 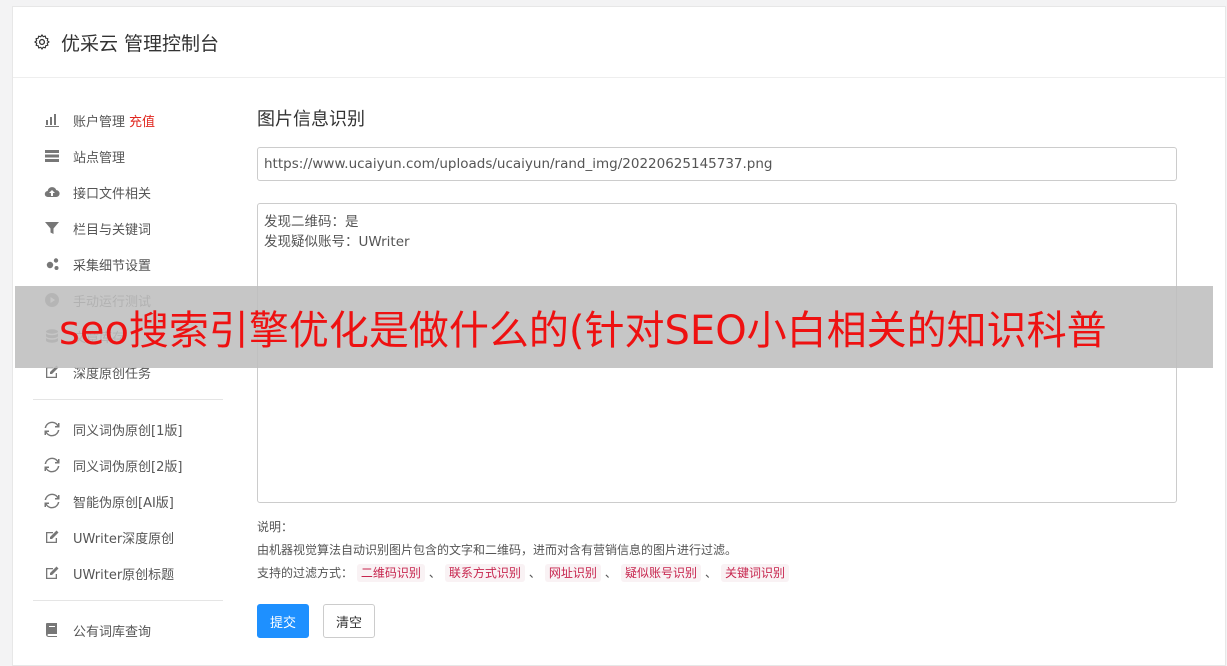 I want to click on button-row: 提交 清空, so click(x=717, y=621).